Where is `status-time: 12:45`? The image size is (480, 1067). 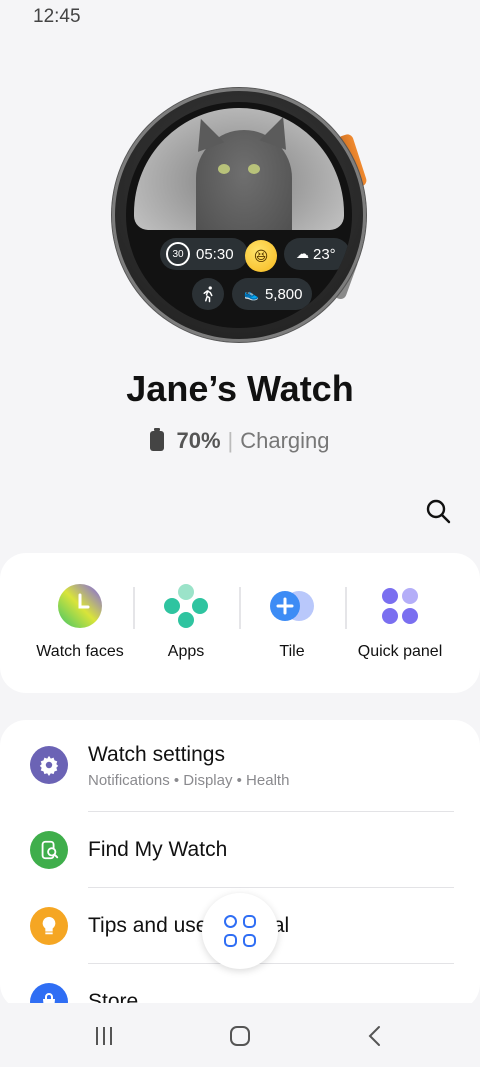 status-time: 12:45 is located at coordinates (57, 16).